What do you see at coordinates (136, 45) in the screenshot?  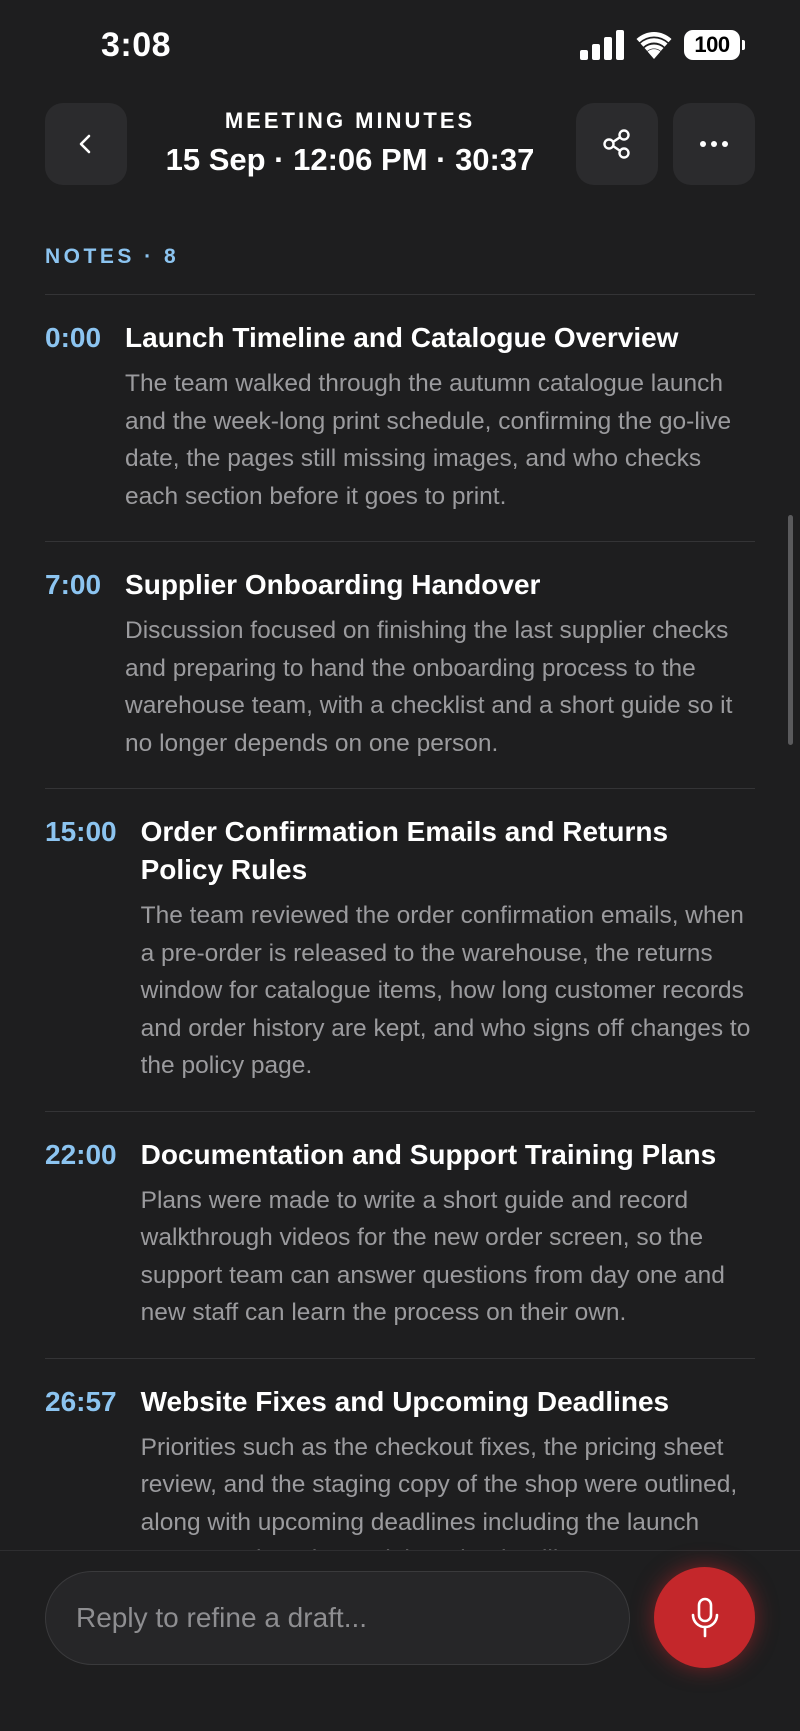 I see `status-time: 3:08` at bounding box center [136, 45].